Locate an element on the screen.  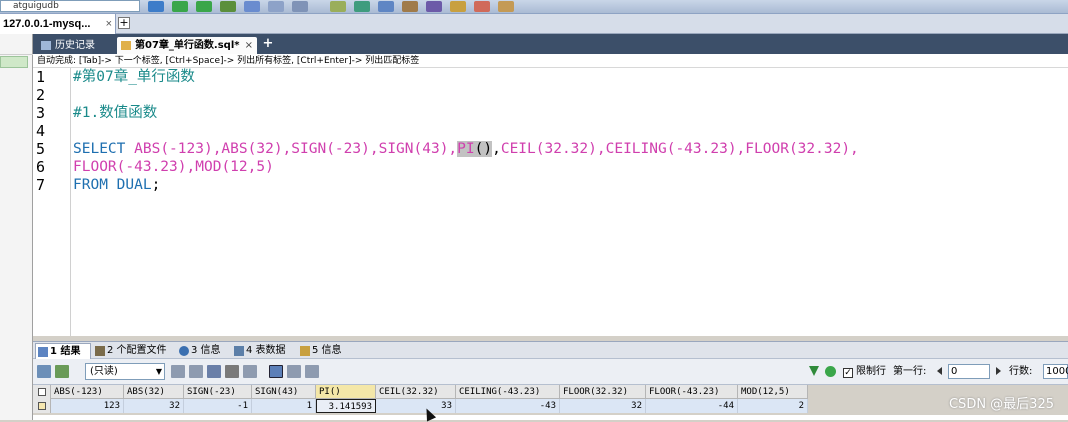
execute-icon is located at coordinates (180, 6).